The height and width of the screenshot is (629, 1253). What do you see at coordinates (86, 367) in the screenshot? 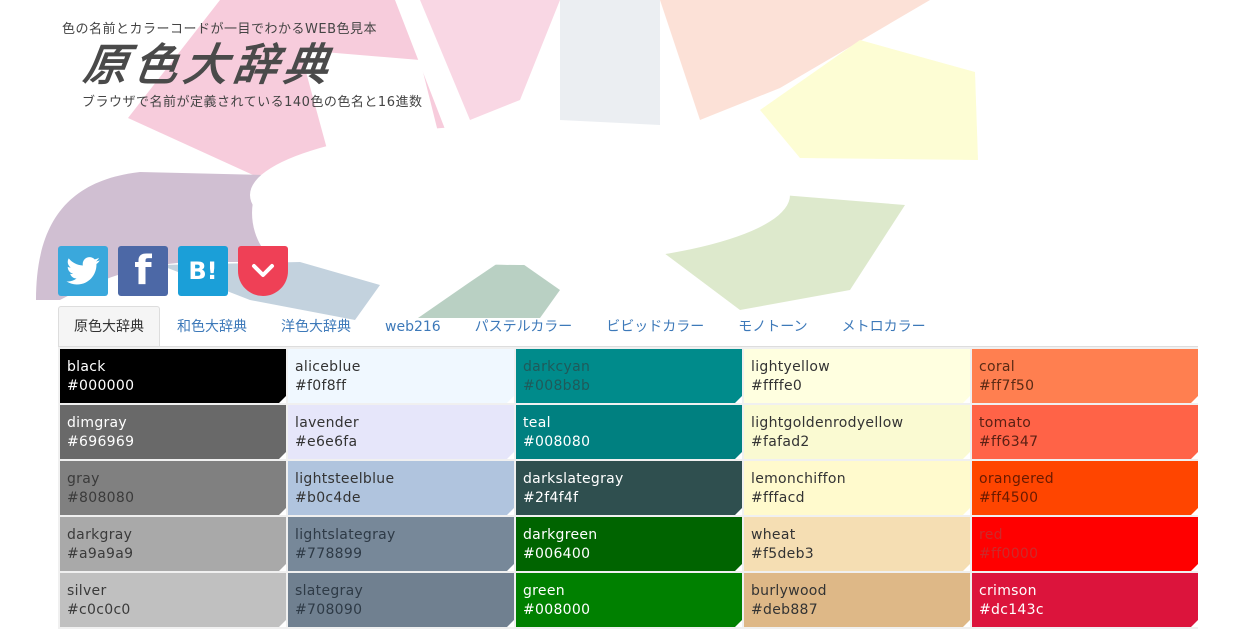
I see `color-name: black` at bounding box center [86, 367].